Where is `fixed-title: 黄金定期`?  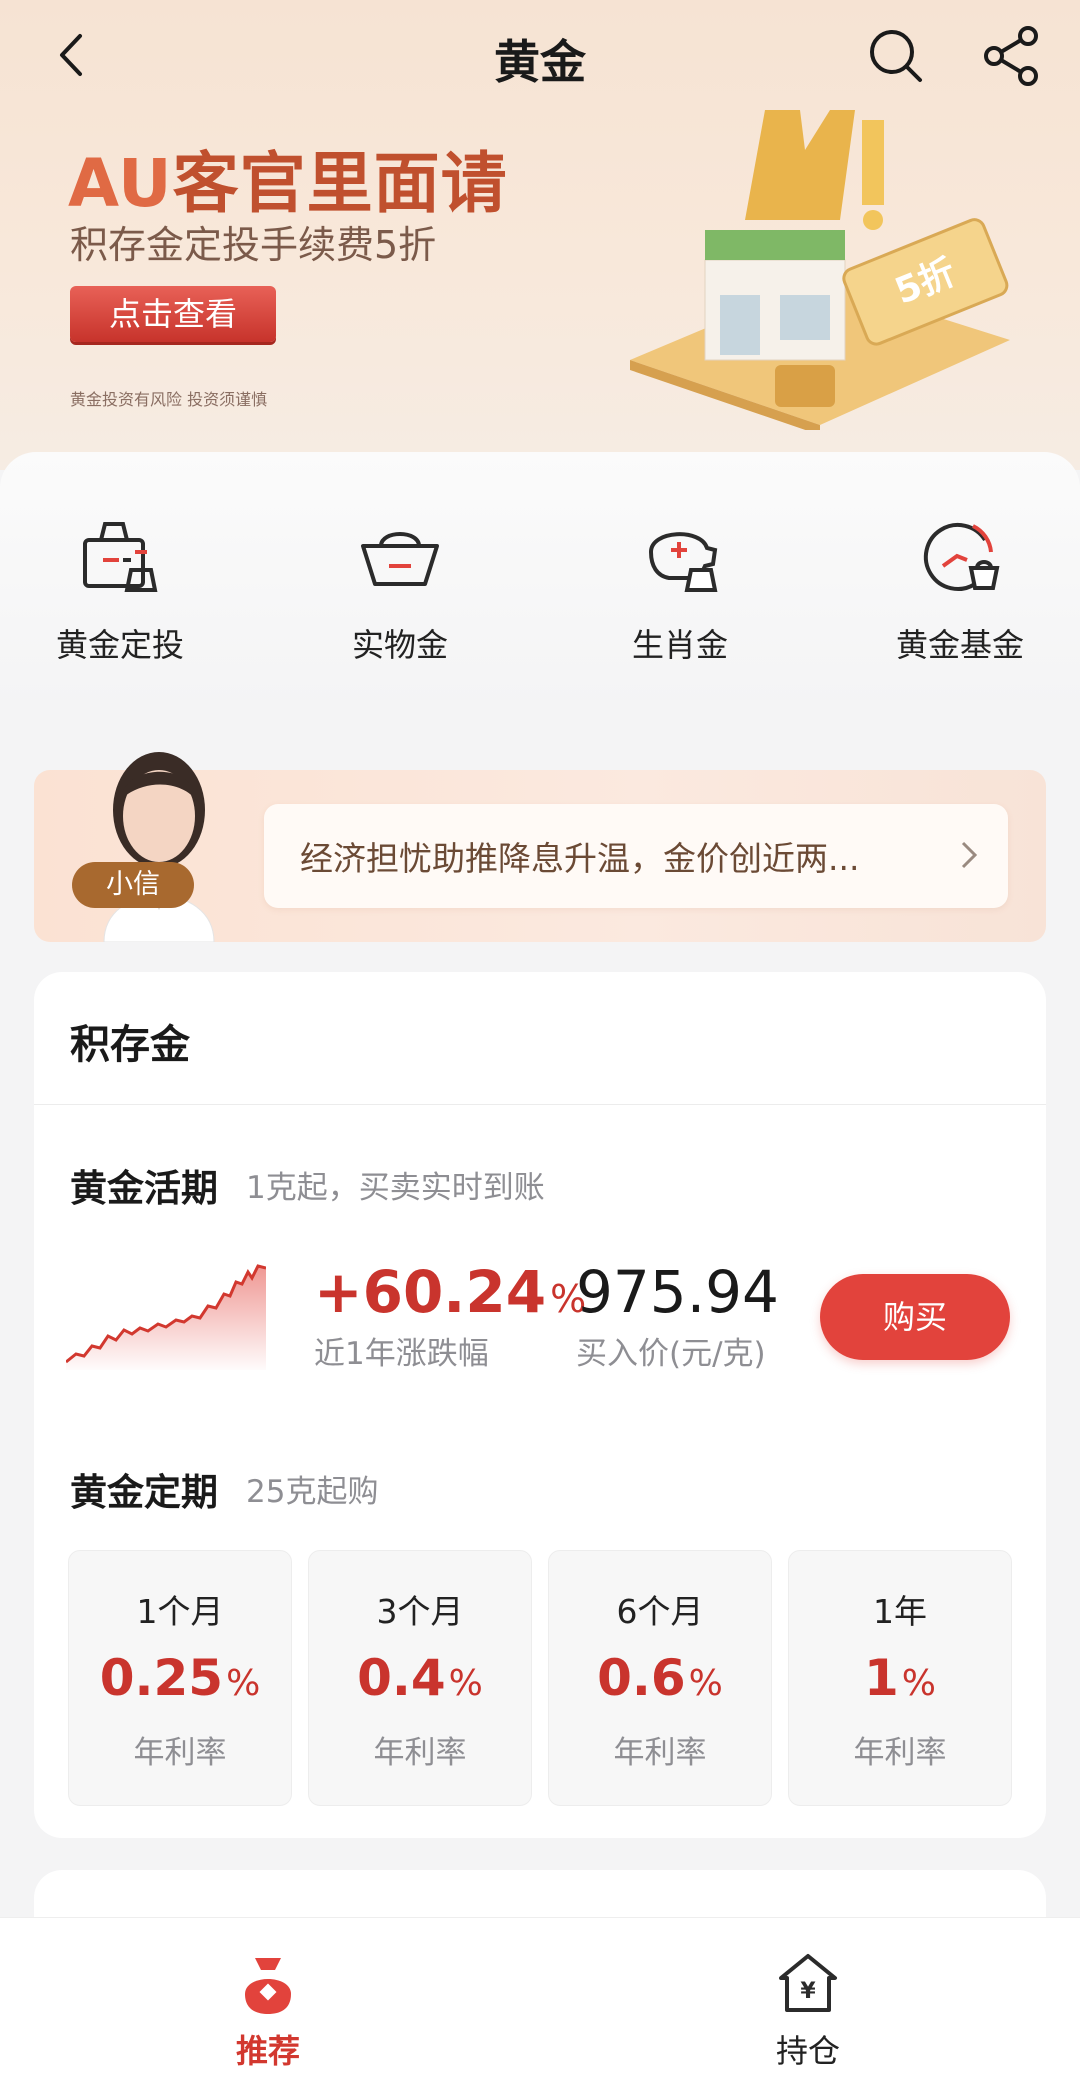
fixed-title: 黄金定期 is located at coordinates (144, 1492).